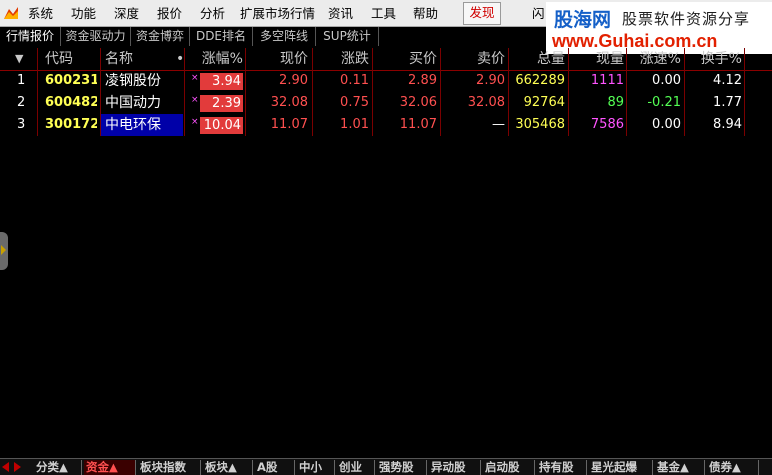  What do you see at coordinates (540, 124) in the screenshot?
I see `volume: 305468` at bounding box center [540, 124].